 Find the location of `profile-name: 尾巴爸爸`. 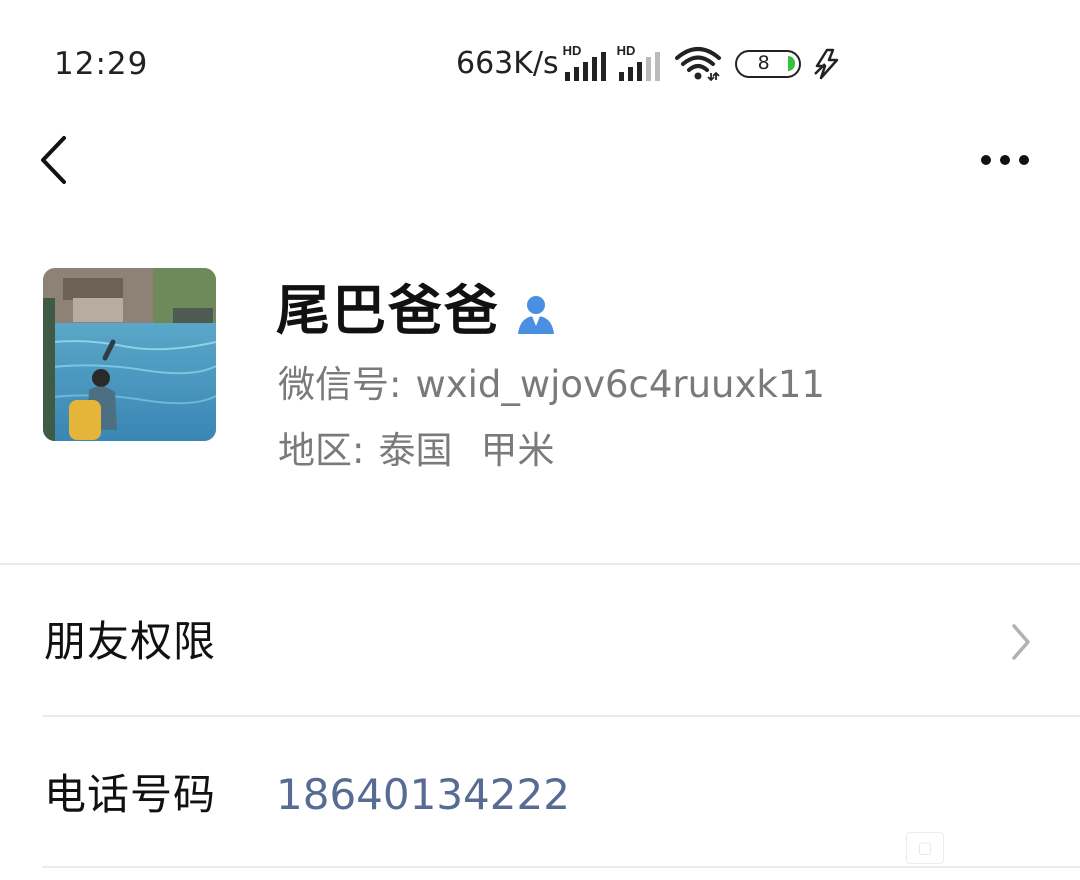

profile-name: 尾巴爸爸 is located at coordinates (388, 310).